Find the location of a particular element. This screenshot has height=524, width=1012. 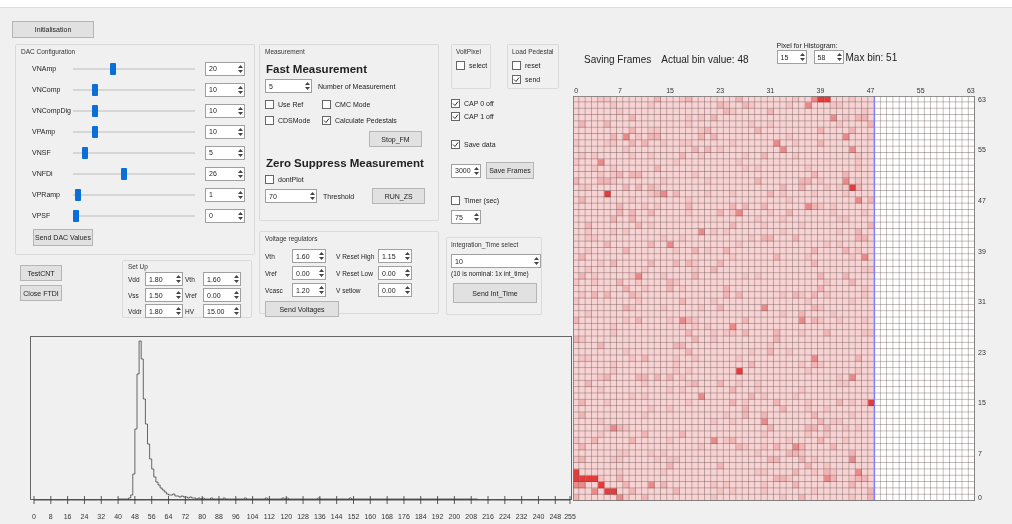

section-heading: Fast Measurement is located at coordinates (317, 69).